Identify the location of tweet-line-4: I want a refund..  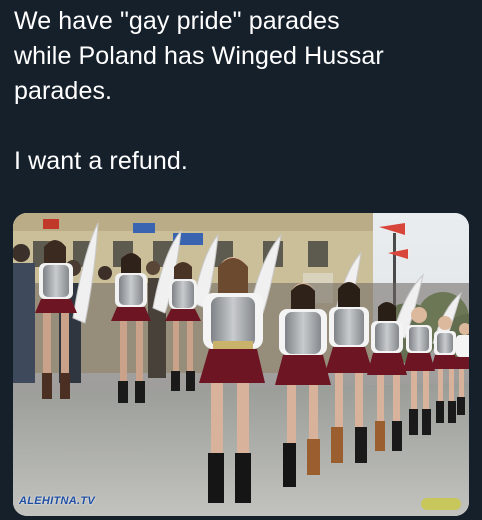
(101, 161).